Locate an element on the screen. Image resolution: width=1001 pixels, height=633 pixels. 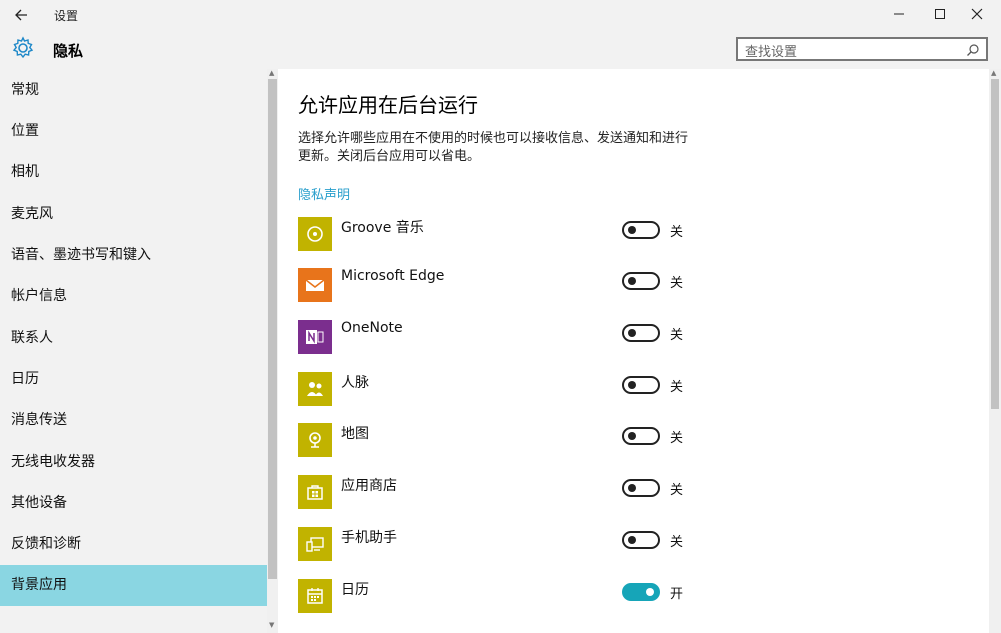
app-name: 应用商店 is located at coordinates (369, 485).